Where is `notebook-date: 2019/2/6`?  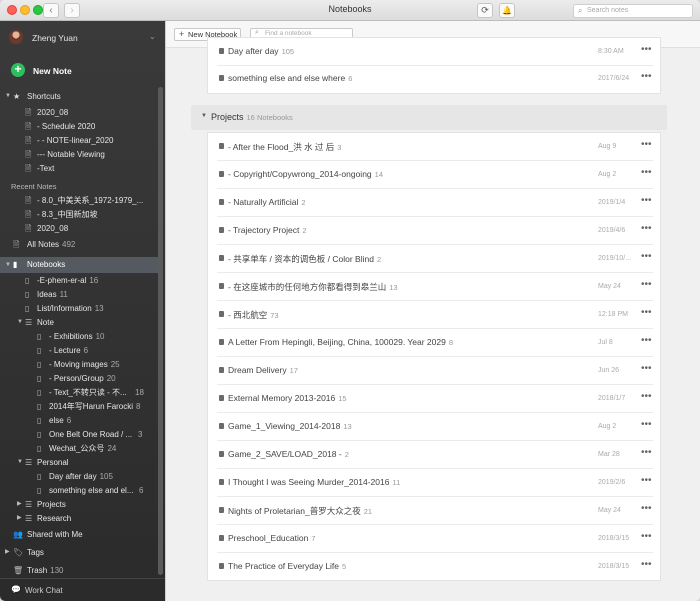
notebook-date: 2019/2/6 is located at coordinates (612, 482).